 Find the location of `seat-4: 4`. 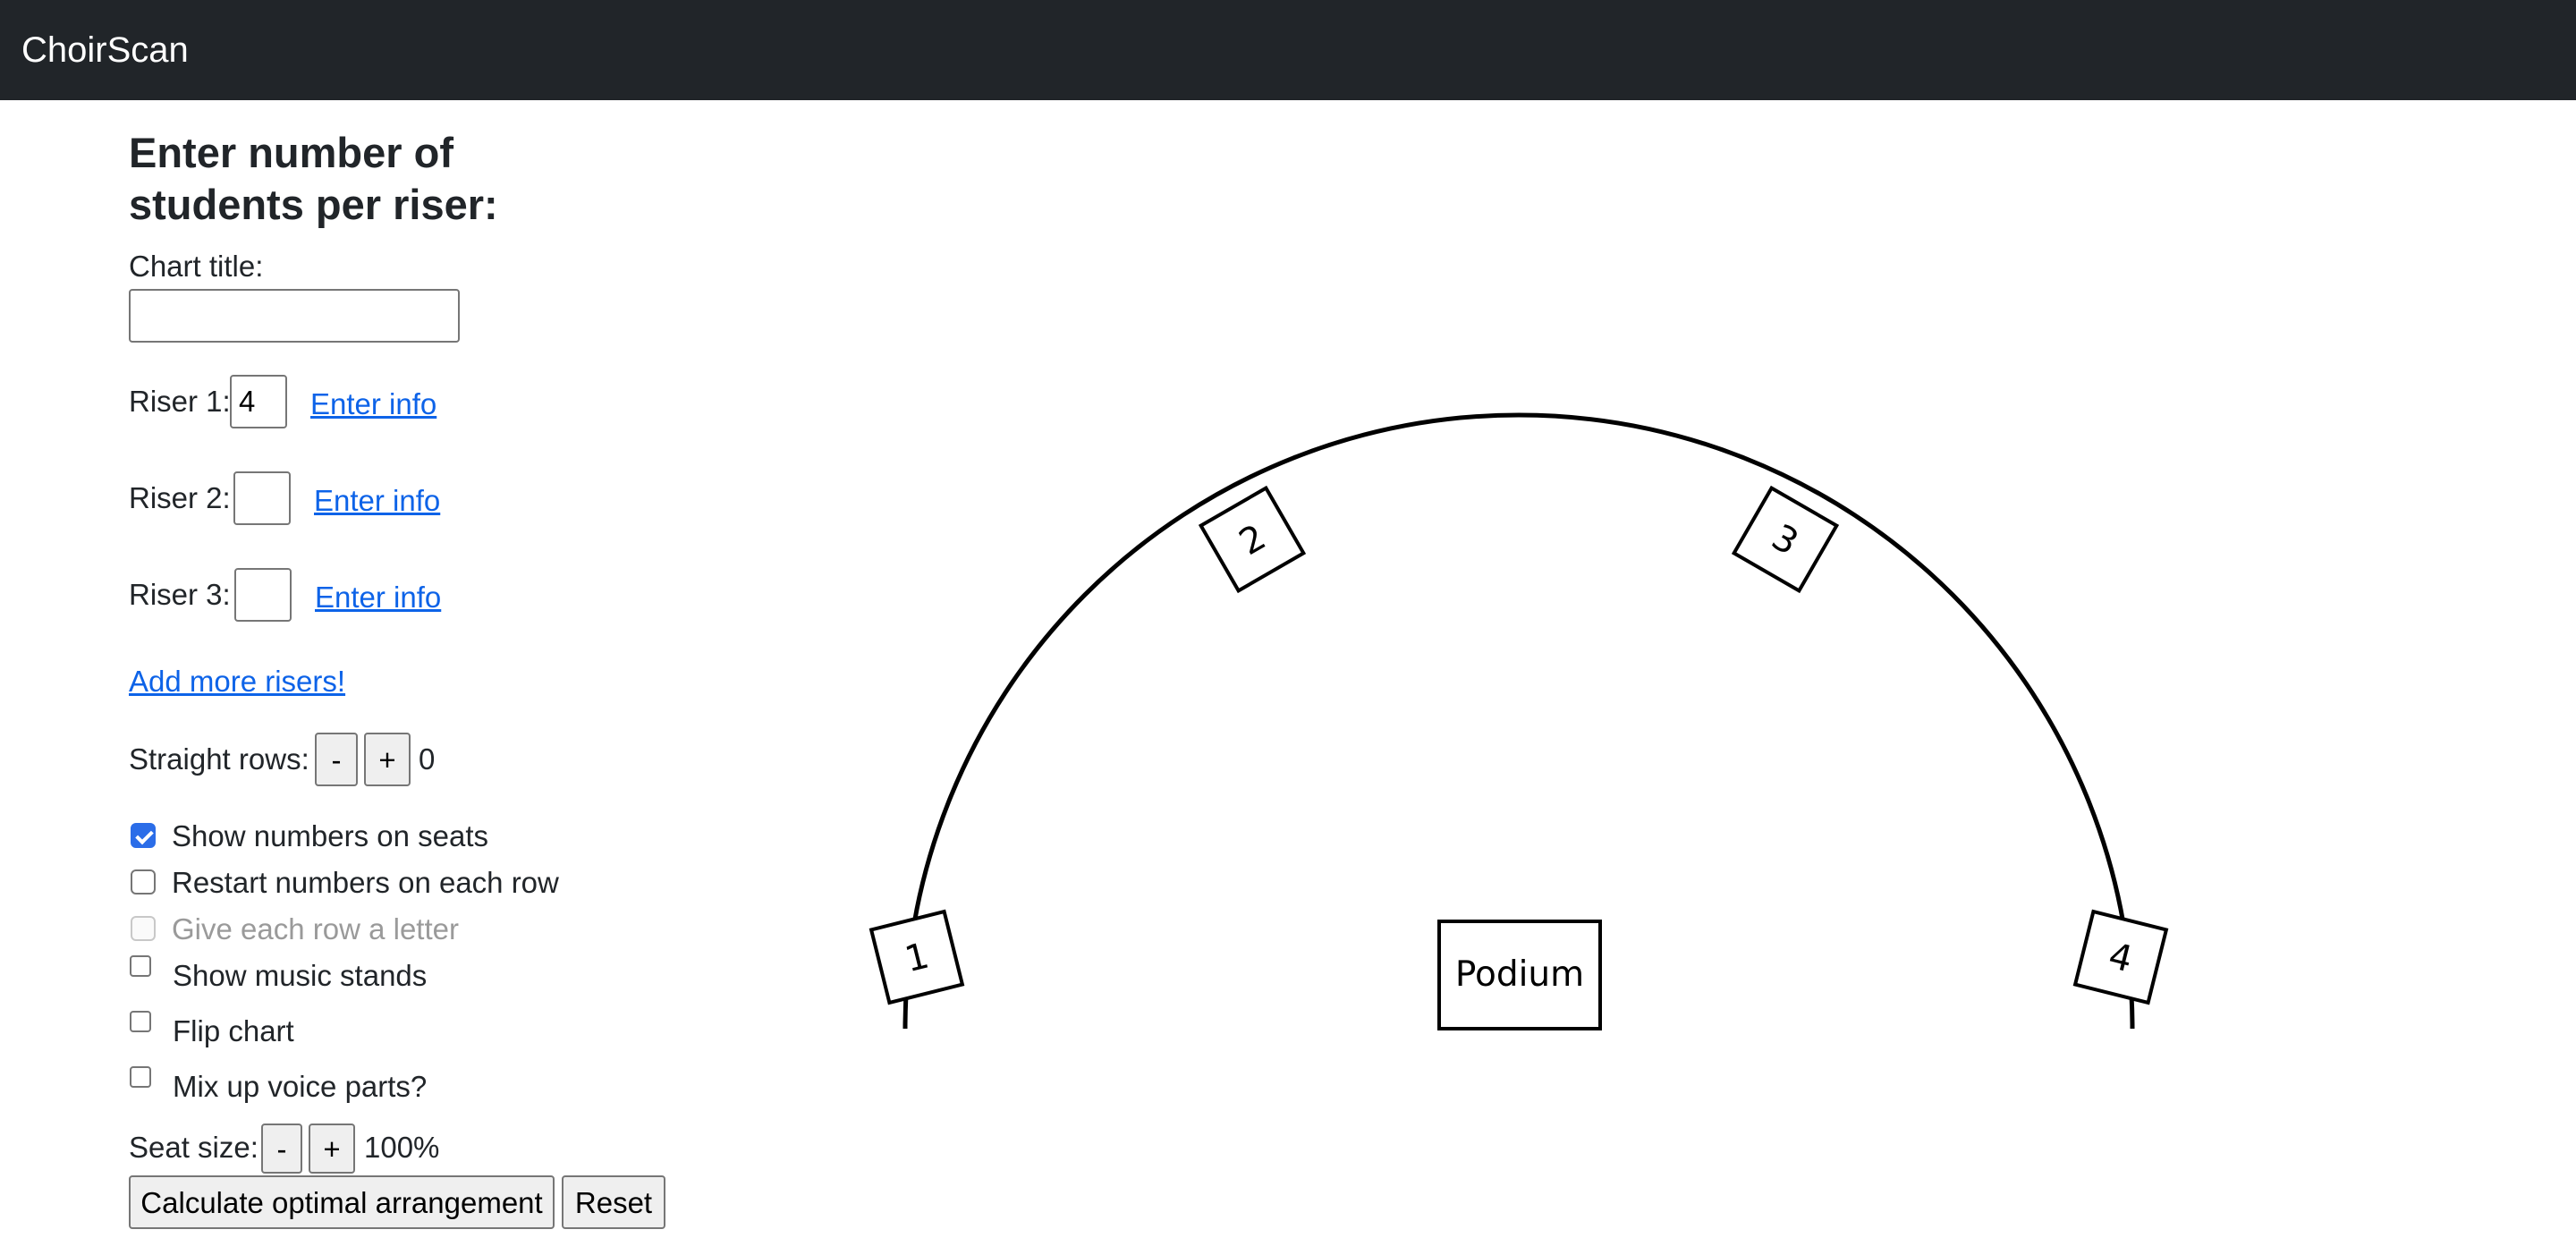

seat-4: 4 is located at coordinates (2120, 957).